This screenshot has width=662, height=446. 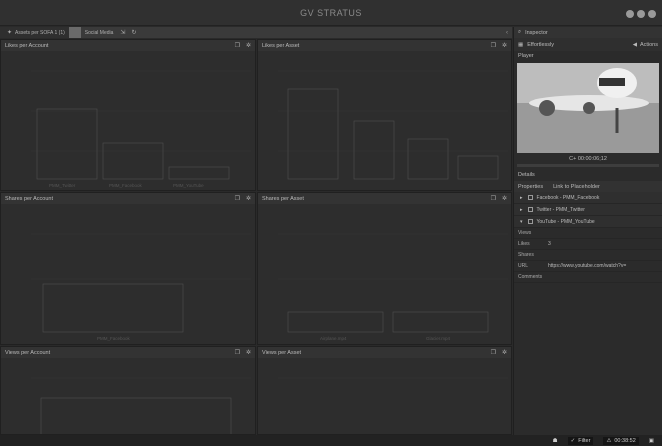 I want to click on settings-icon, so click(x=630, y=14).